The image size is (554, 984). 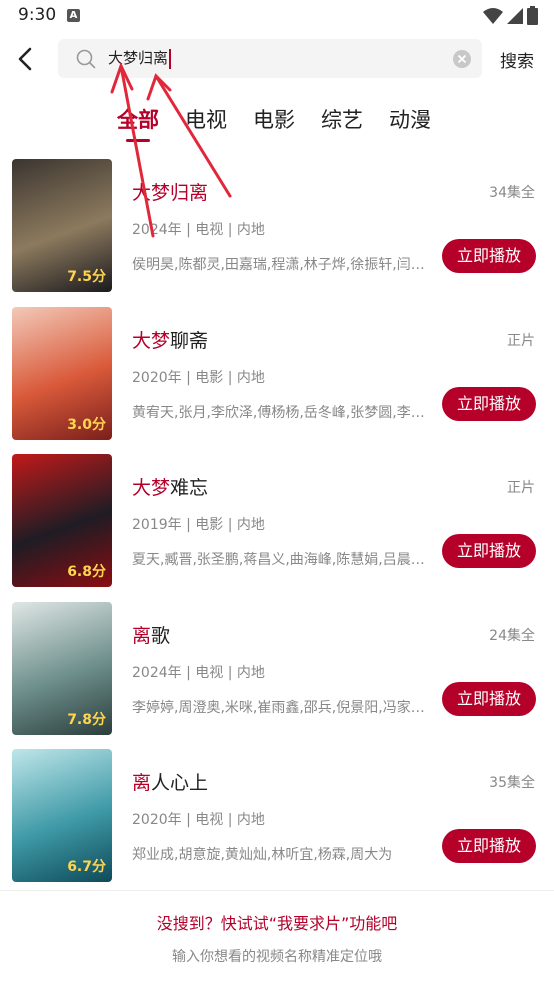 What do you see at coordinates (189, 488) in the screenshot?
I see `title-rest: 难忘` at bounding box center [189, 488].